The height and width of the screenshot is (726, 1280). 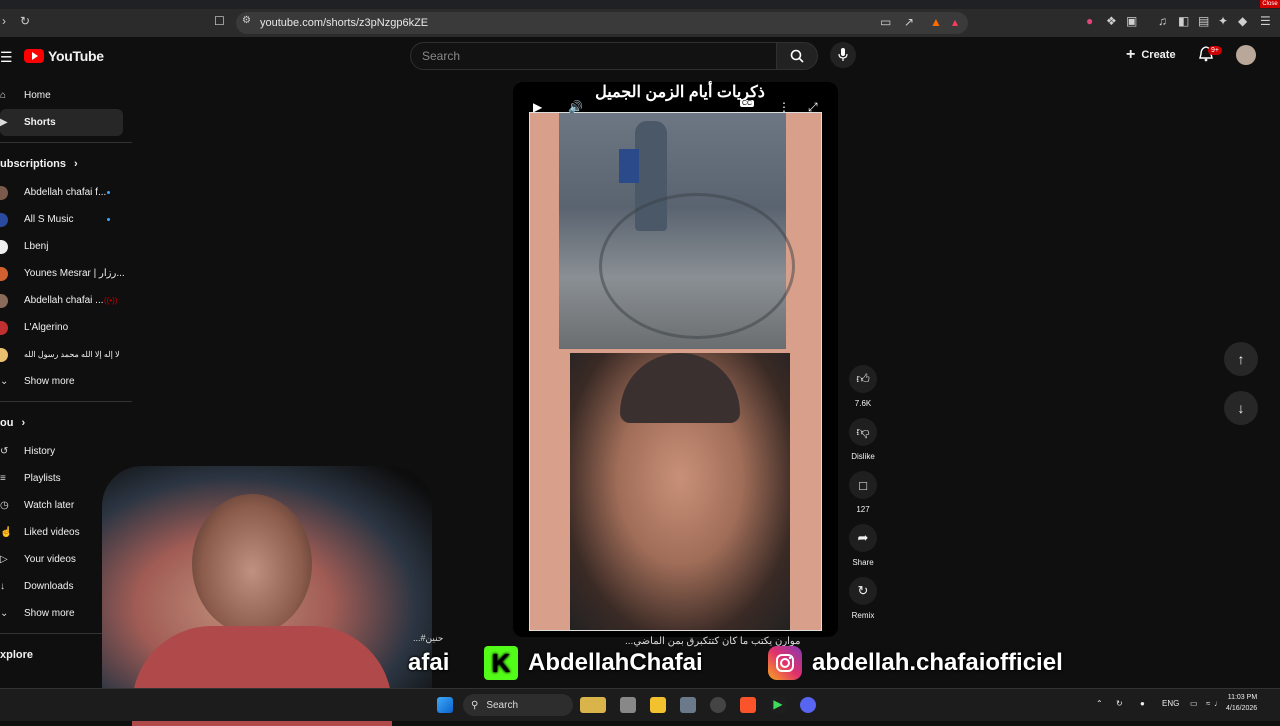 What do you see at coordinates (1208, 703) in the screenshot?
I see `tray-wifi-icon: ≈` at bounding box center [1208, 703].